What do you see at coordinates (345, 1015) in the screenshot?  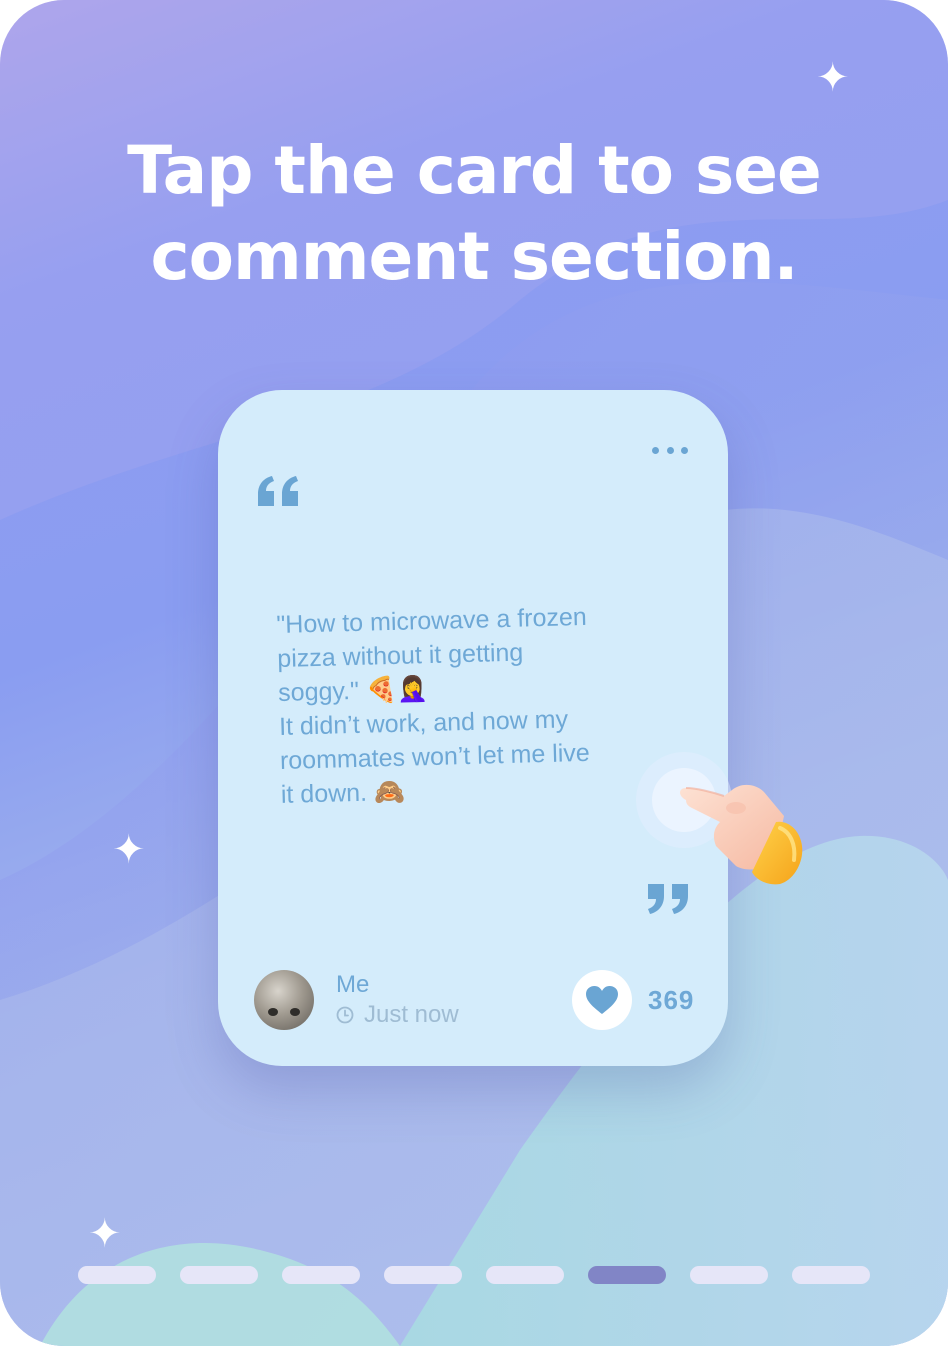 I see `clock-icon` at bounding box center [345, 1015].